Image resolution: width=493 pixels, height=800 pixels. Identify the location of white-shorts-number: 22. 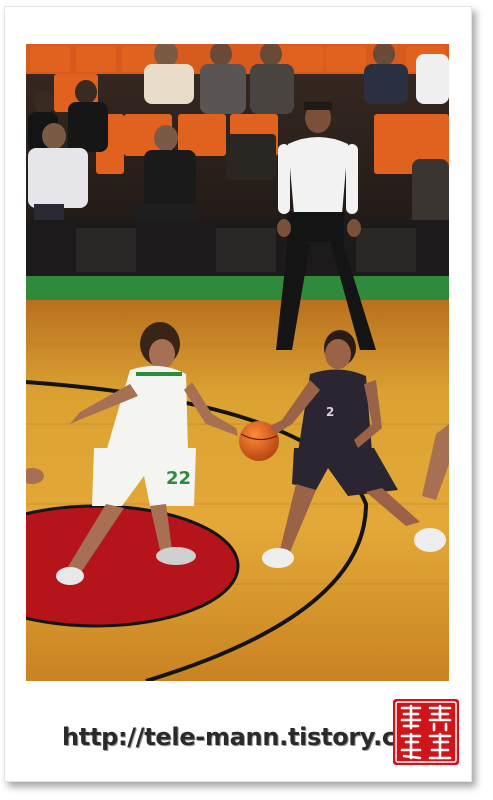
(178, 478).